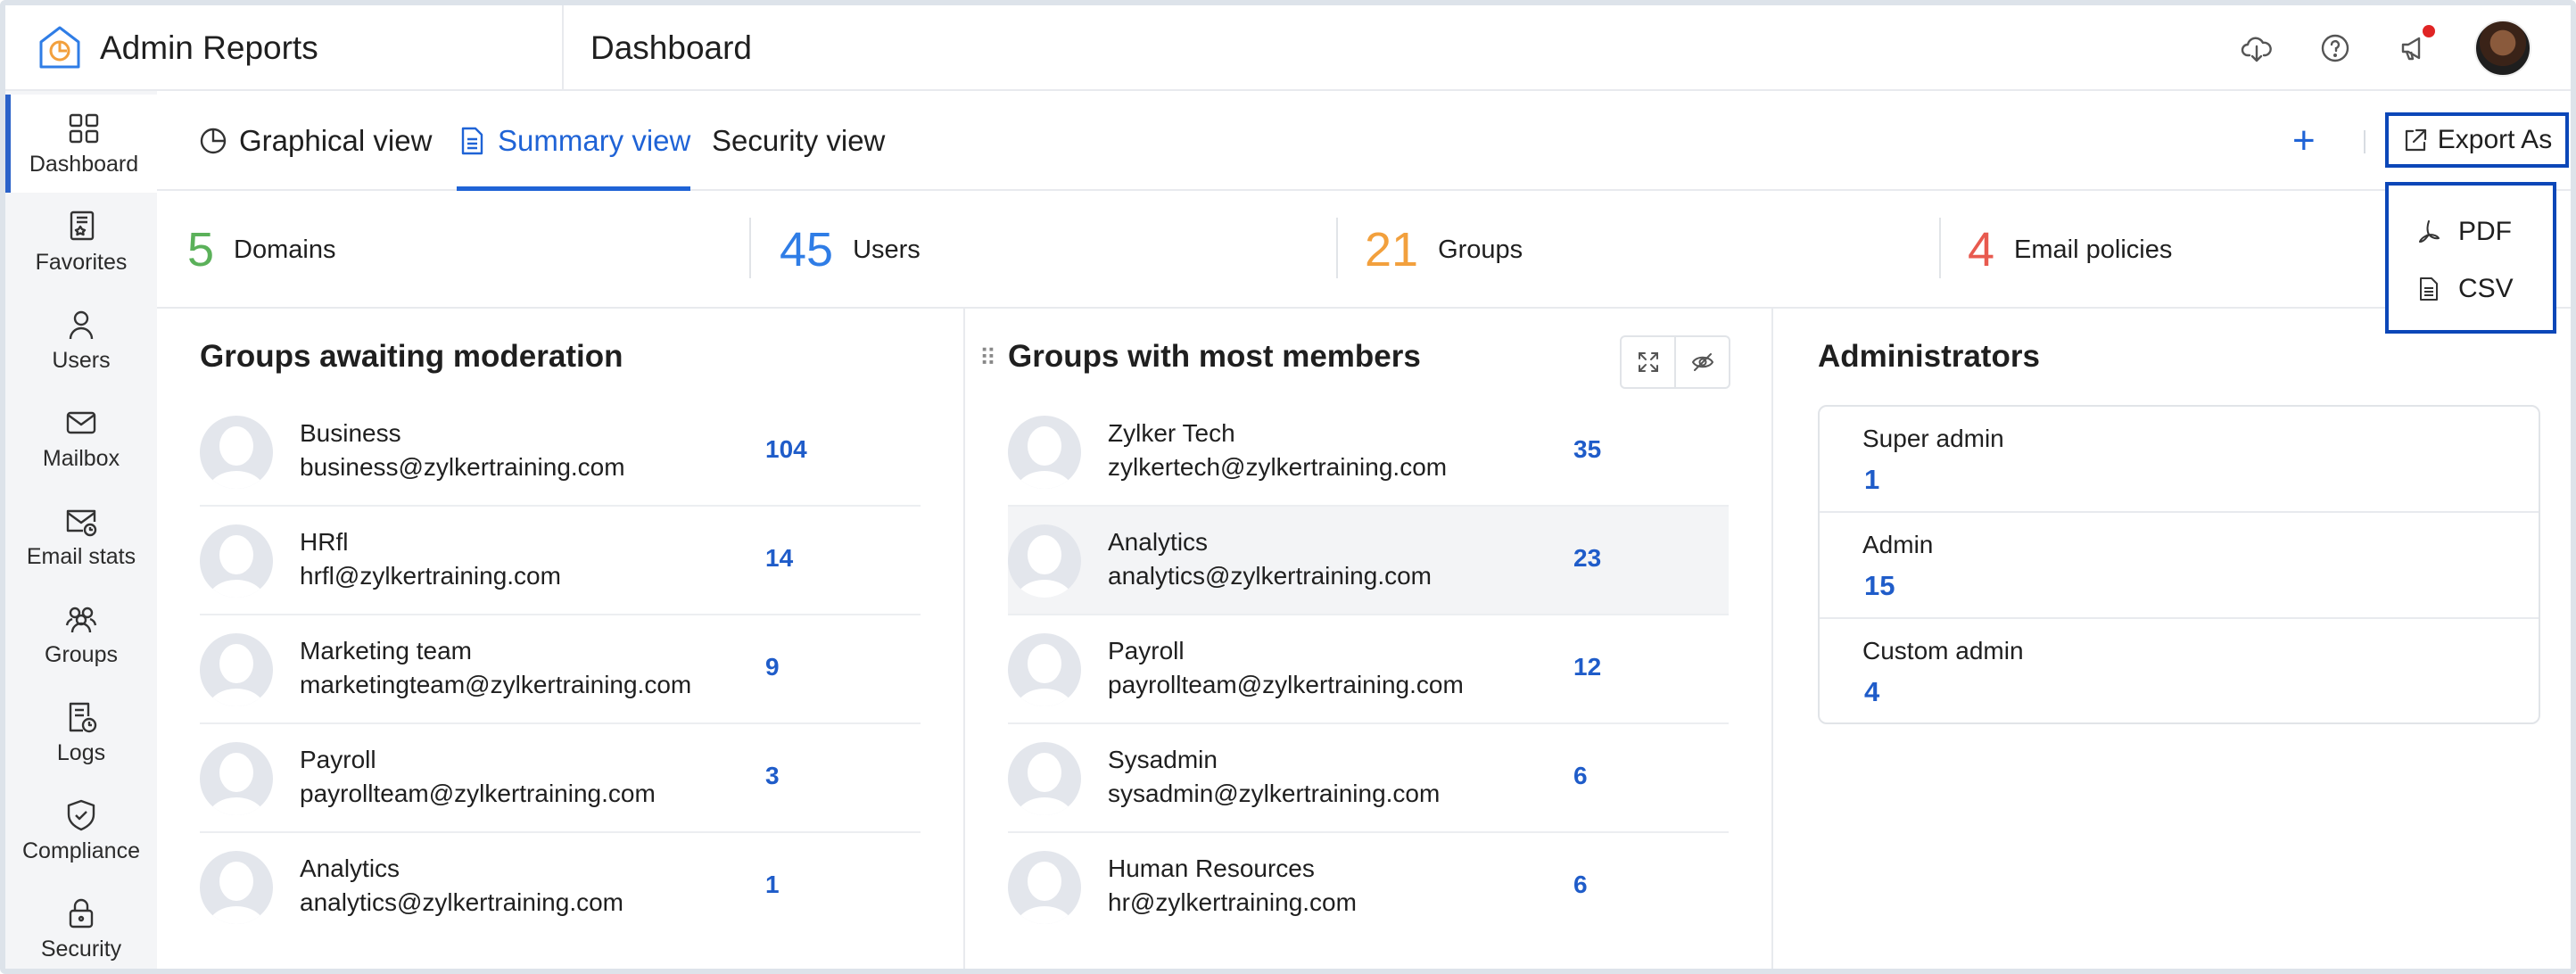 Image resolution: width=2576 pixels, height=974 pixels. What do you see at coordinates (1587, 558) in the screenshot?
I see `group-count: 23` at bounding box center [1587, 558].